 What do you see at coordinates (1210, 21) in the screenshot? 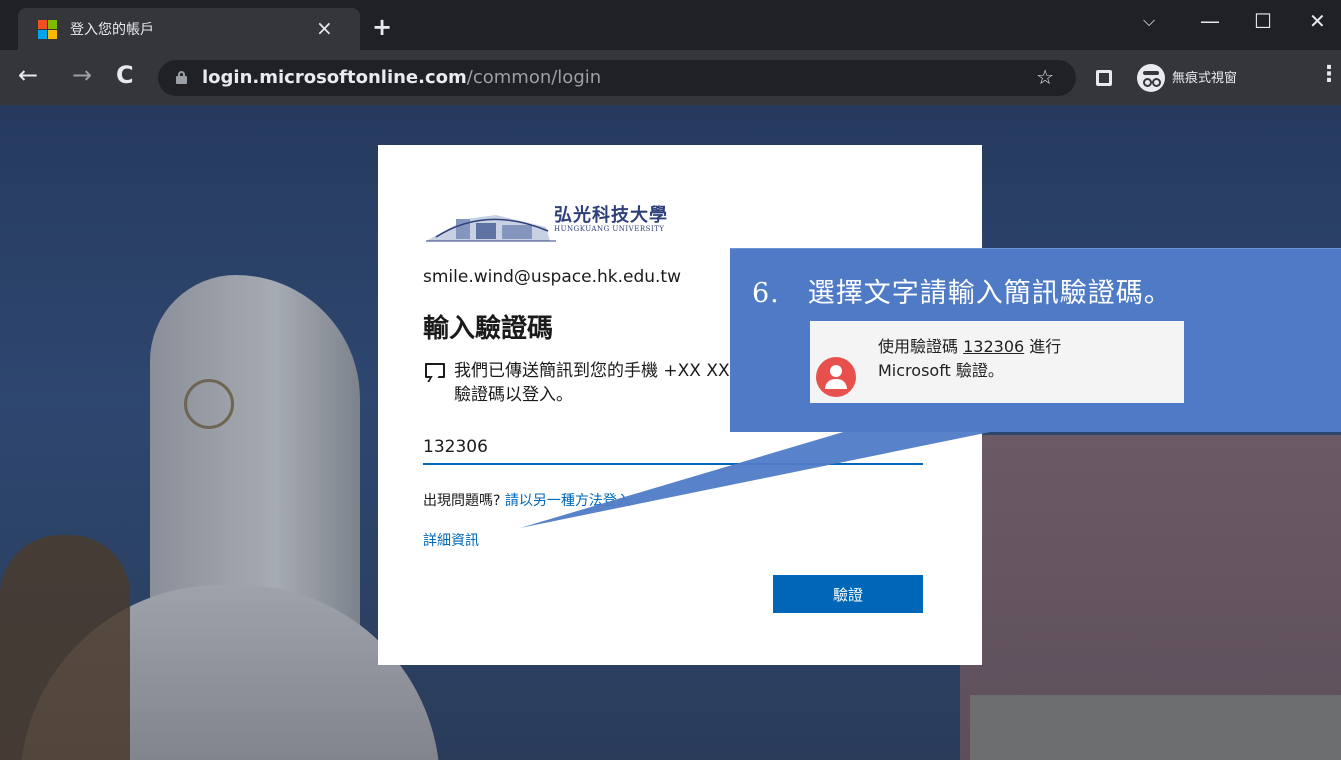
I see `minimize-button: —` at bounding box center [1210, 21].